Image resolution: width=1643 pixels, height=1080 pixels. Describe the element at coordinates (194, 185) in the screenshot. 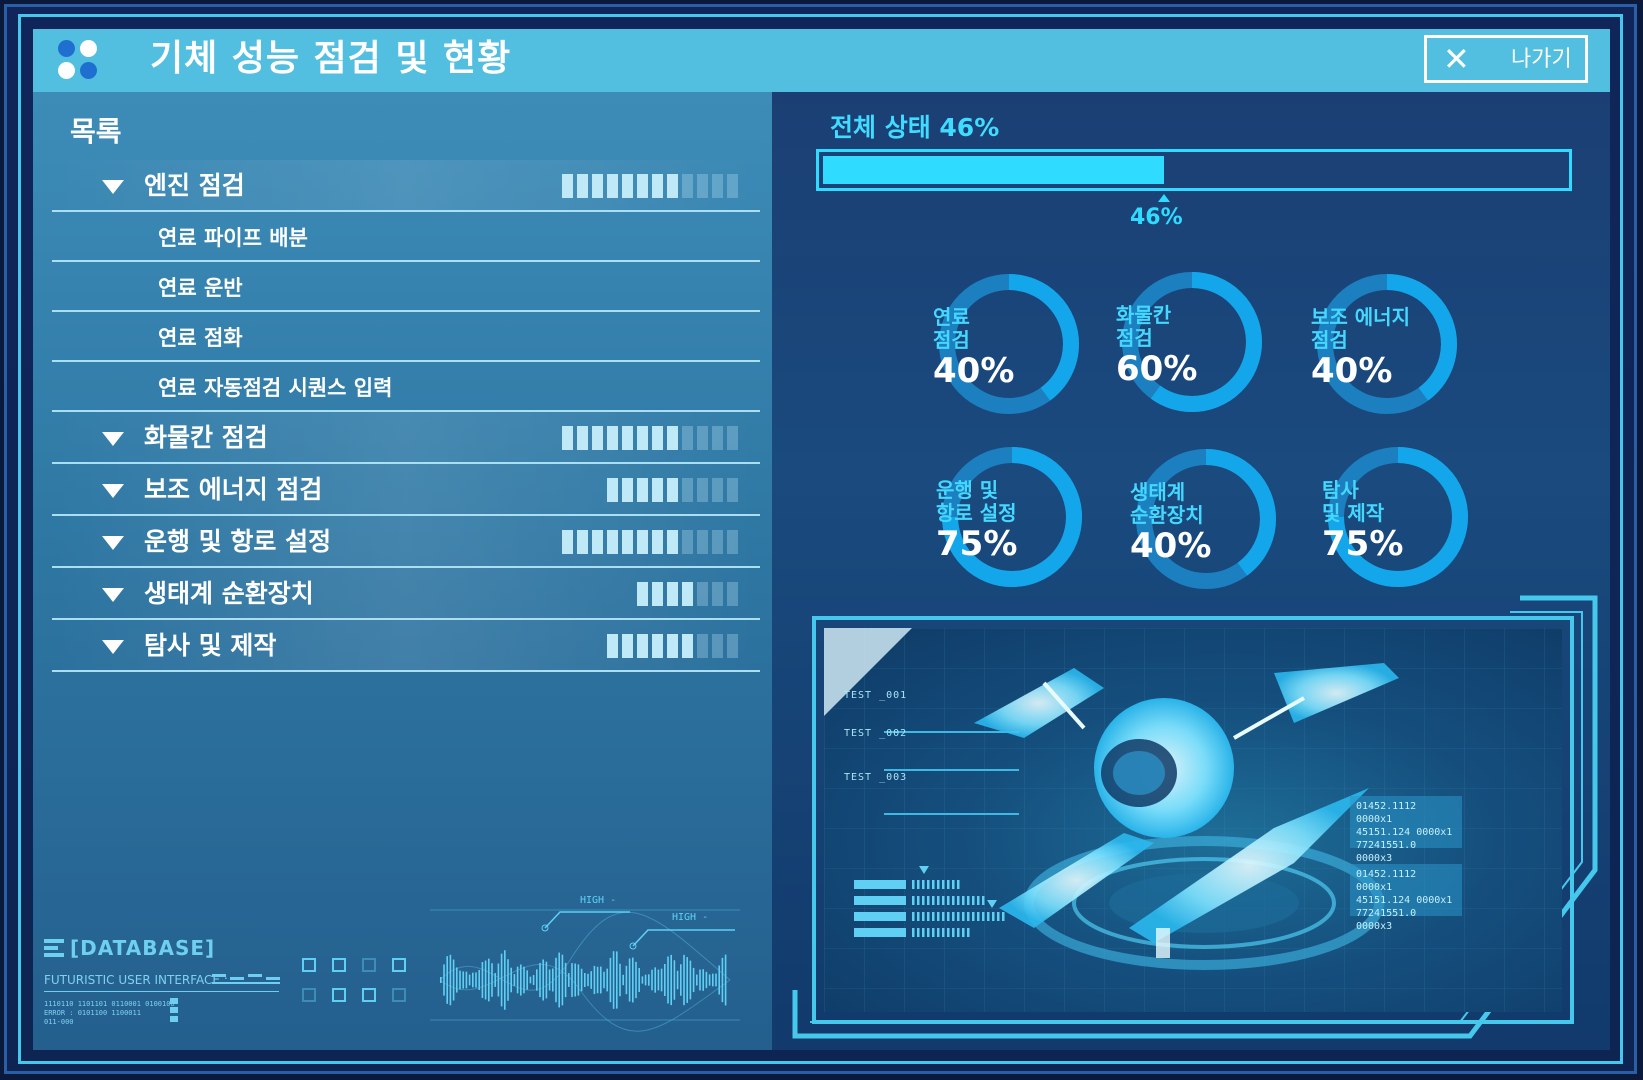

I see `category-label: 엔진 점검` at that location.